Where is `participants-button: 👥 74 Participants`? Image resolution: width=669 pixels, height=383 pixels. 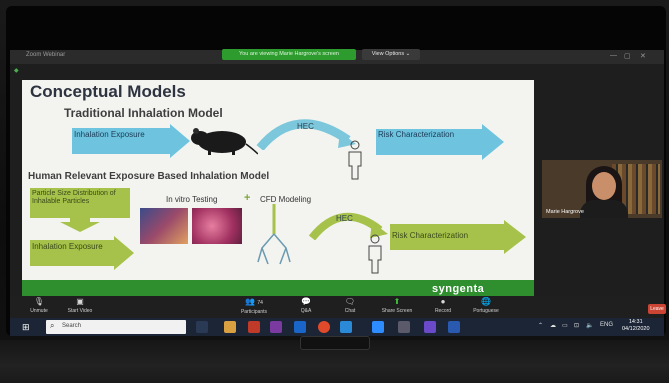 participants-button: 👥 74 Participants is located at coordinates (254, 305).